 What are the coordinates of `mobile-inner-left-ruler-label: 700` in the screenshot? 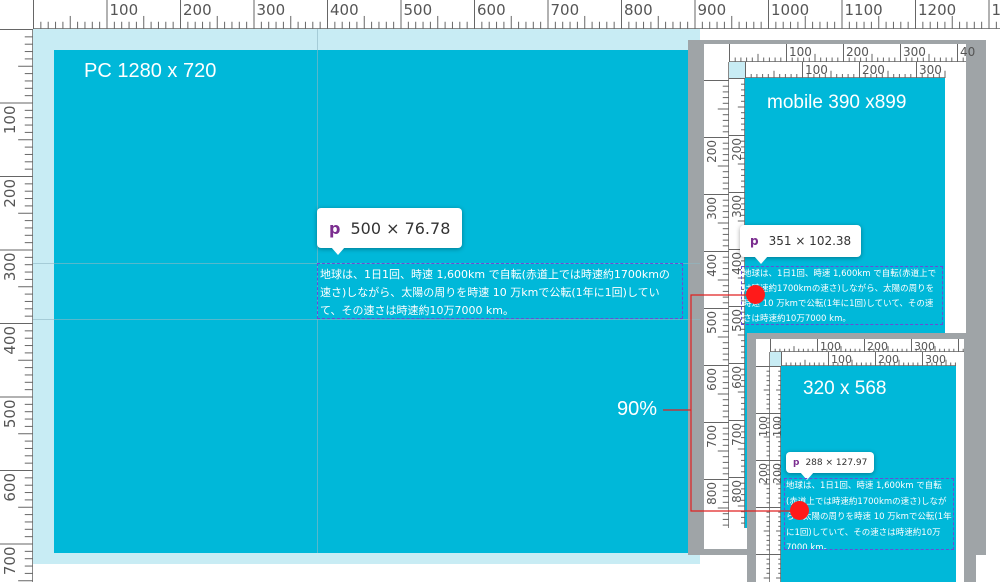 It's located at (737, 434).